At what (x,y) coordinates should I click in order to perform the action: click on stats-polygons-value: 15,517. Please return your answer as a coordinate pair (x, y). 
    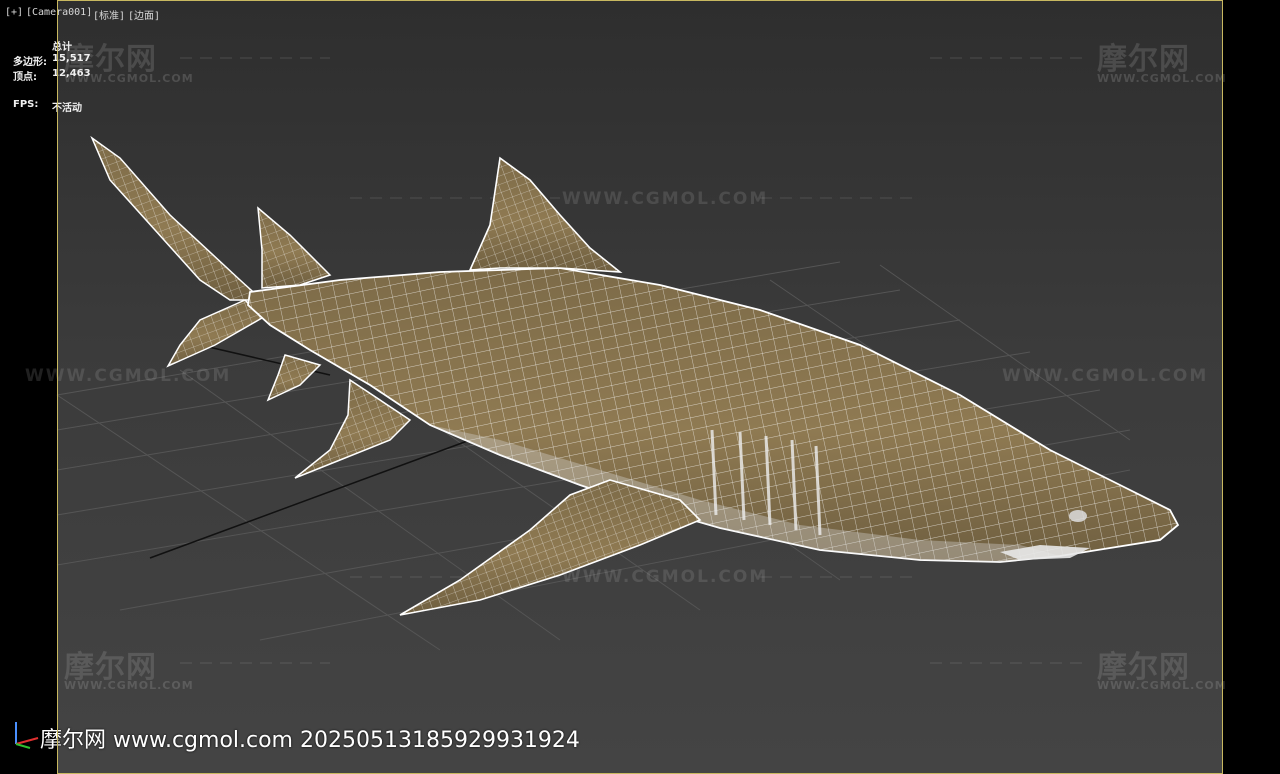
    Looking at the image, I should click on (71, 58).